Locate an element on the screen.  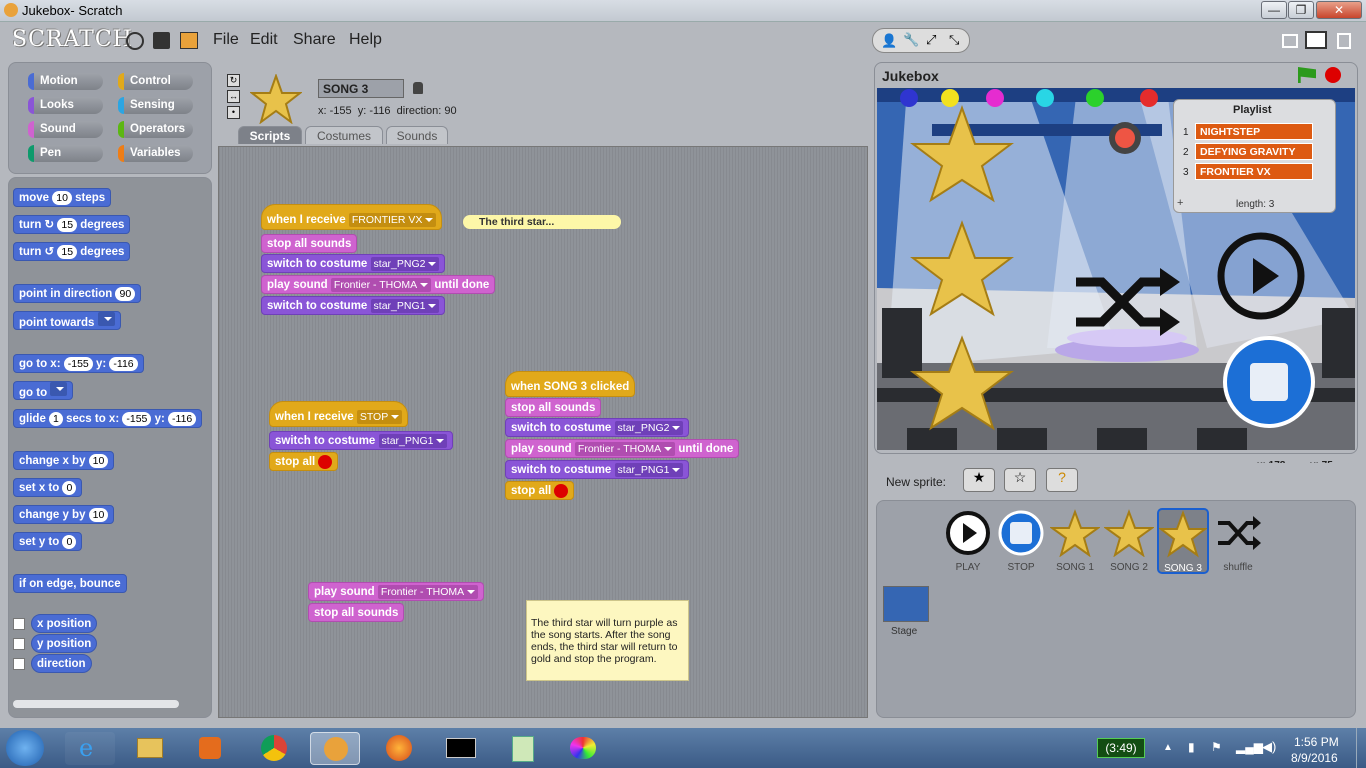
category-variables: Variables is located at coordinates (155, 153).